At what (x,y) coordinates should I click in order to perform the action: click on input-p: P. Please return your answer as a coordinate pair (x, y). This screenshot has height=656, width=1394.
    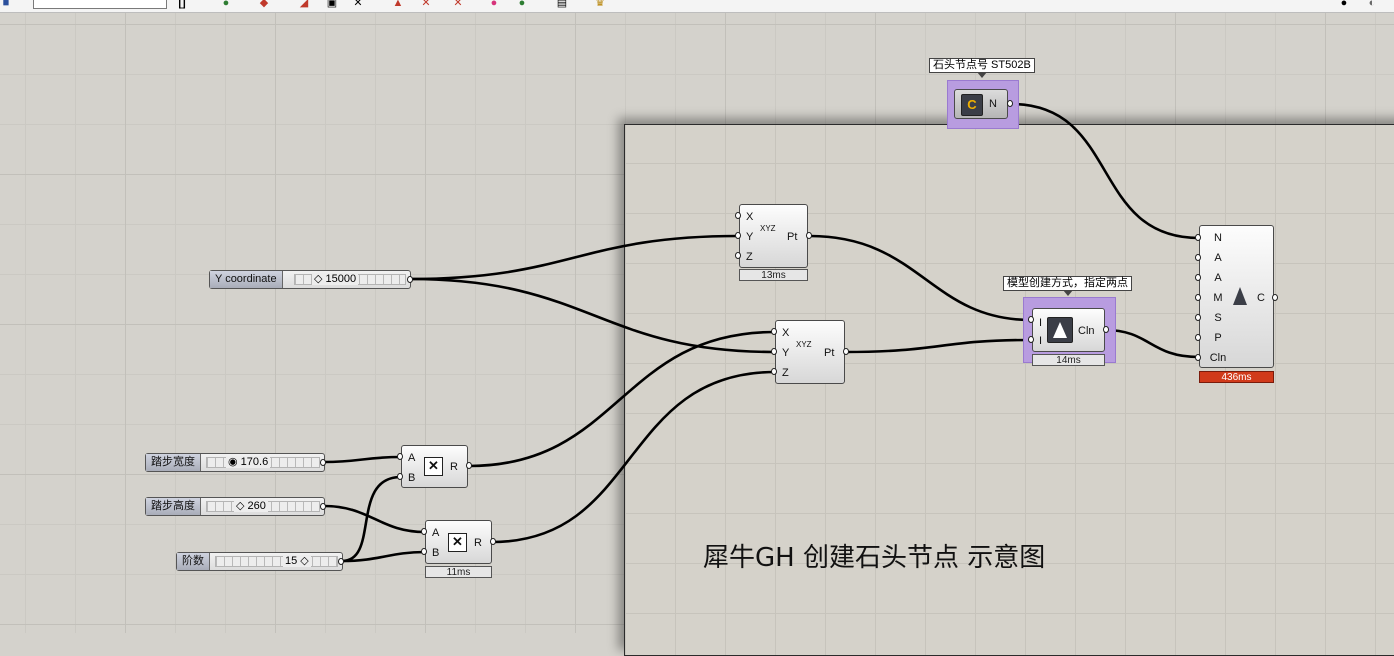
    Looking at the image, I should click on (1218, 338).